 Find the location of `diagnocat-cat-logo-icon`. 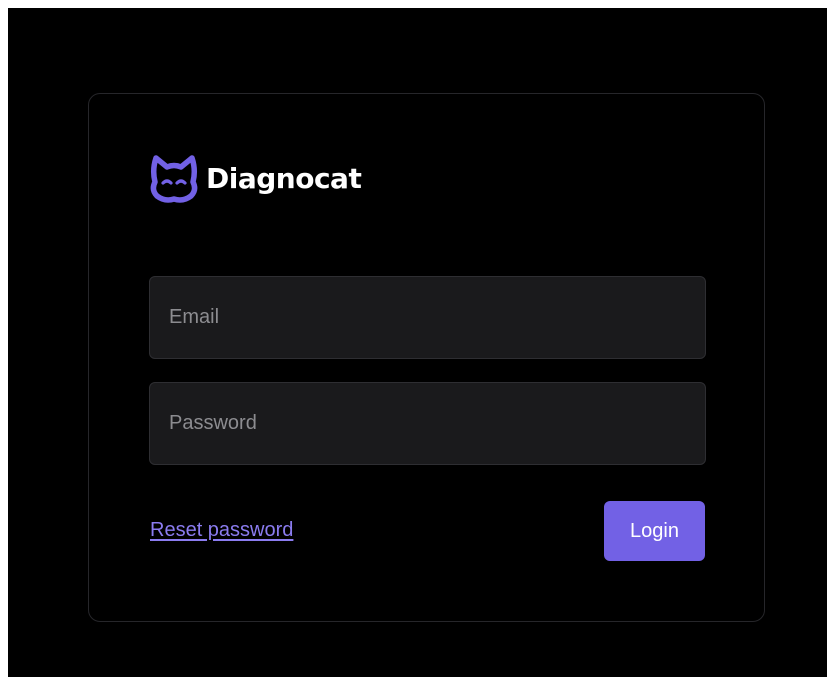

diagnocat-cat-logo-icon is located at coordinates (174, 179).